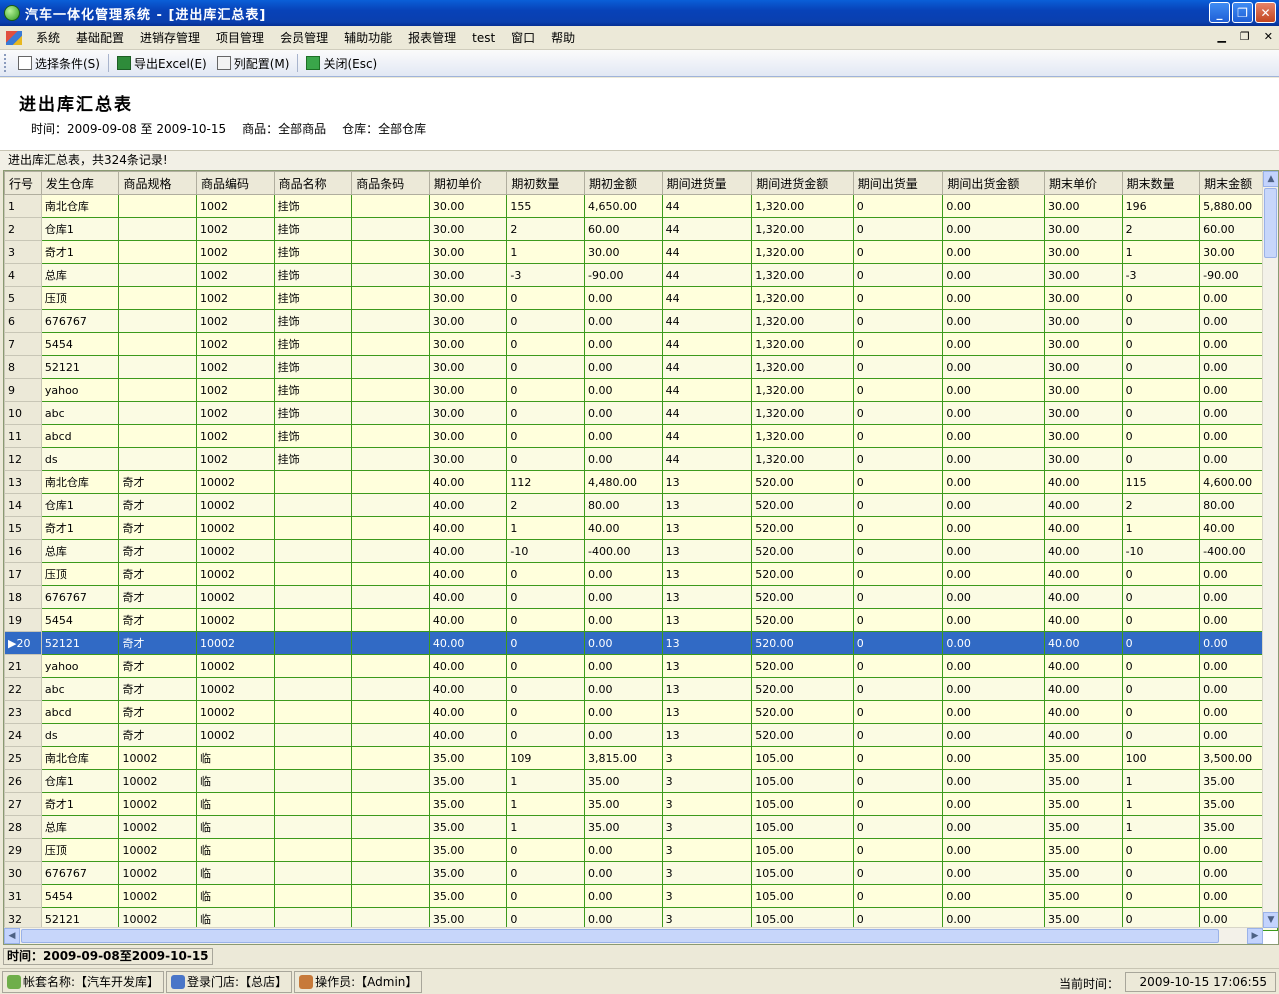 This screenshot has width=1279, height=994. I want to click on close-window-button: ✕, so click(1265, 12).